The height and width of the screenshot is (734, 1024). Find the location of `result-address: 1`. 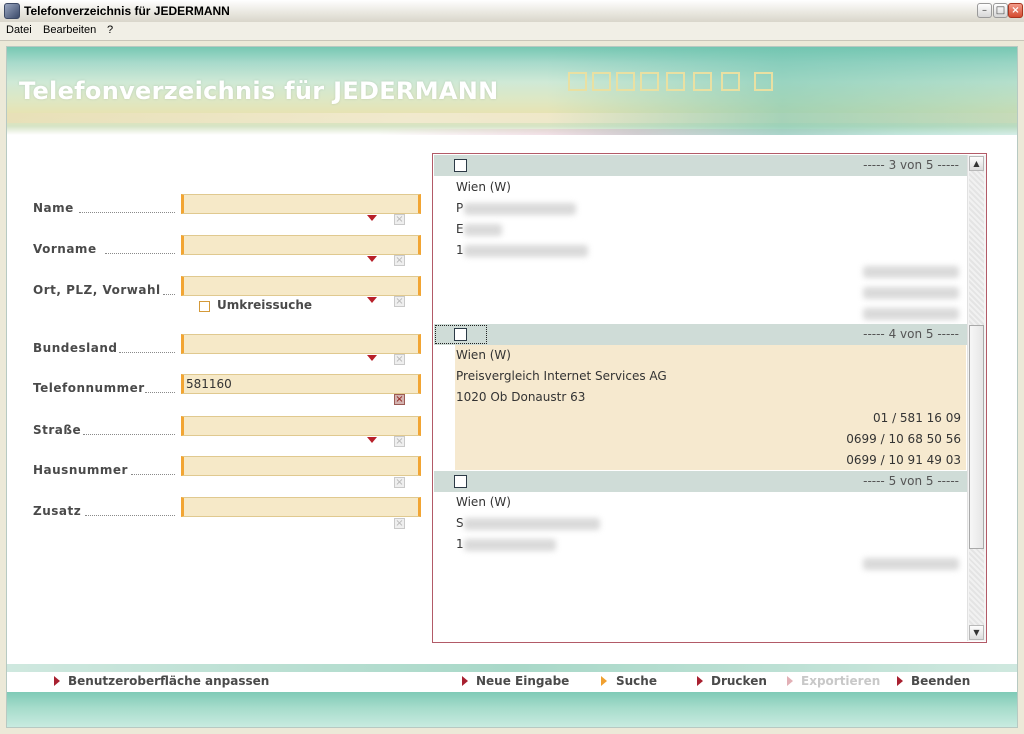

result-address: 1 is located at coordinates (460, 250).